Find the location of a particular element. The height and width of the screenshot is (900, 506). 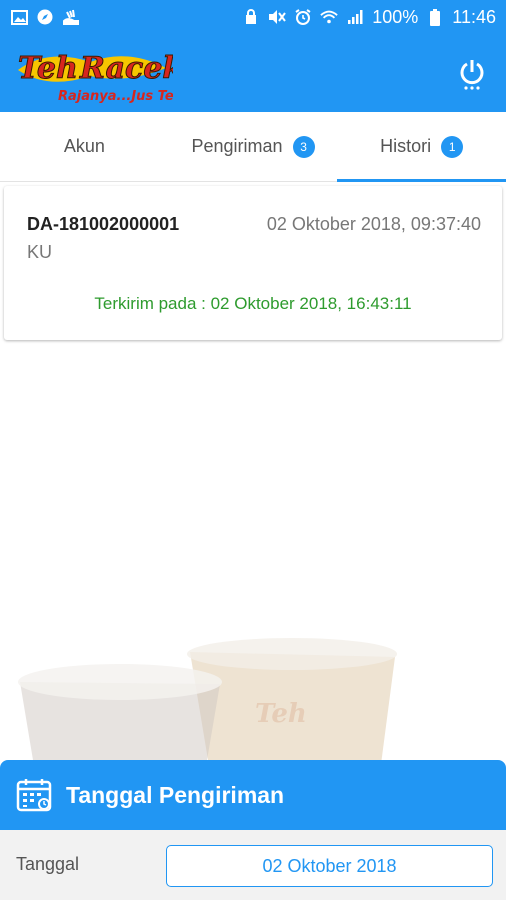

delivery-date-form: Tanggal 02 Oktober 2018 is located at coordinates (253, 865).